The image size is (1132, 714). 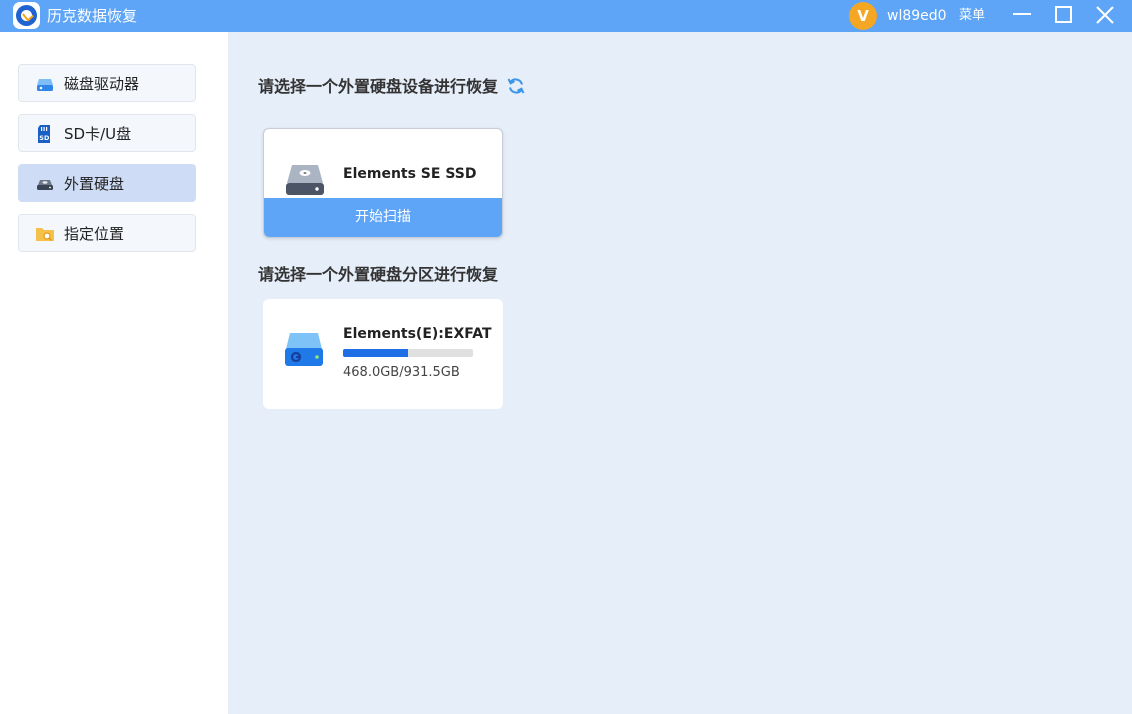 I want to click on close-button, so click(x=1105, y=16).